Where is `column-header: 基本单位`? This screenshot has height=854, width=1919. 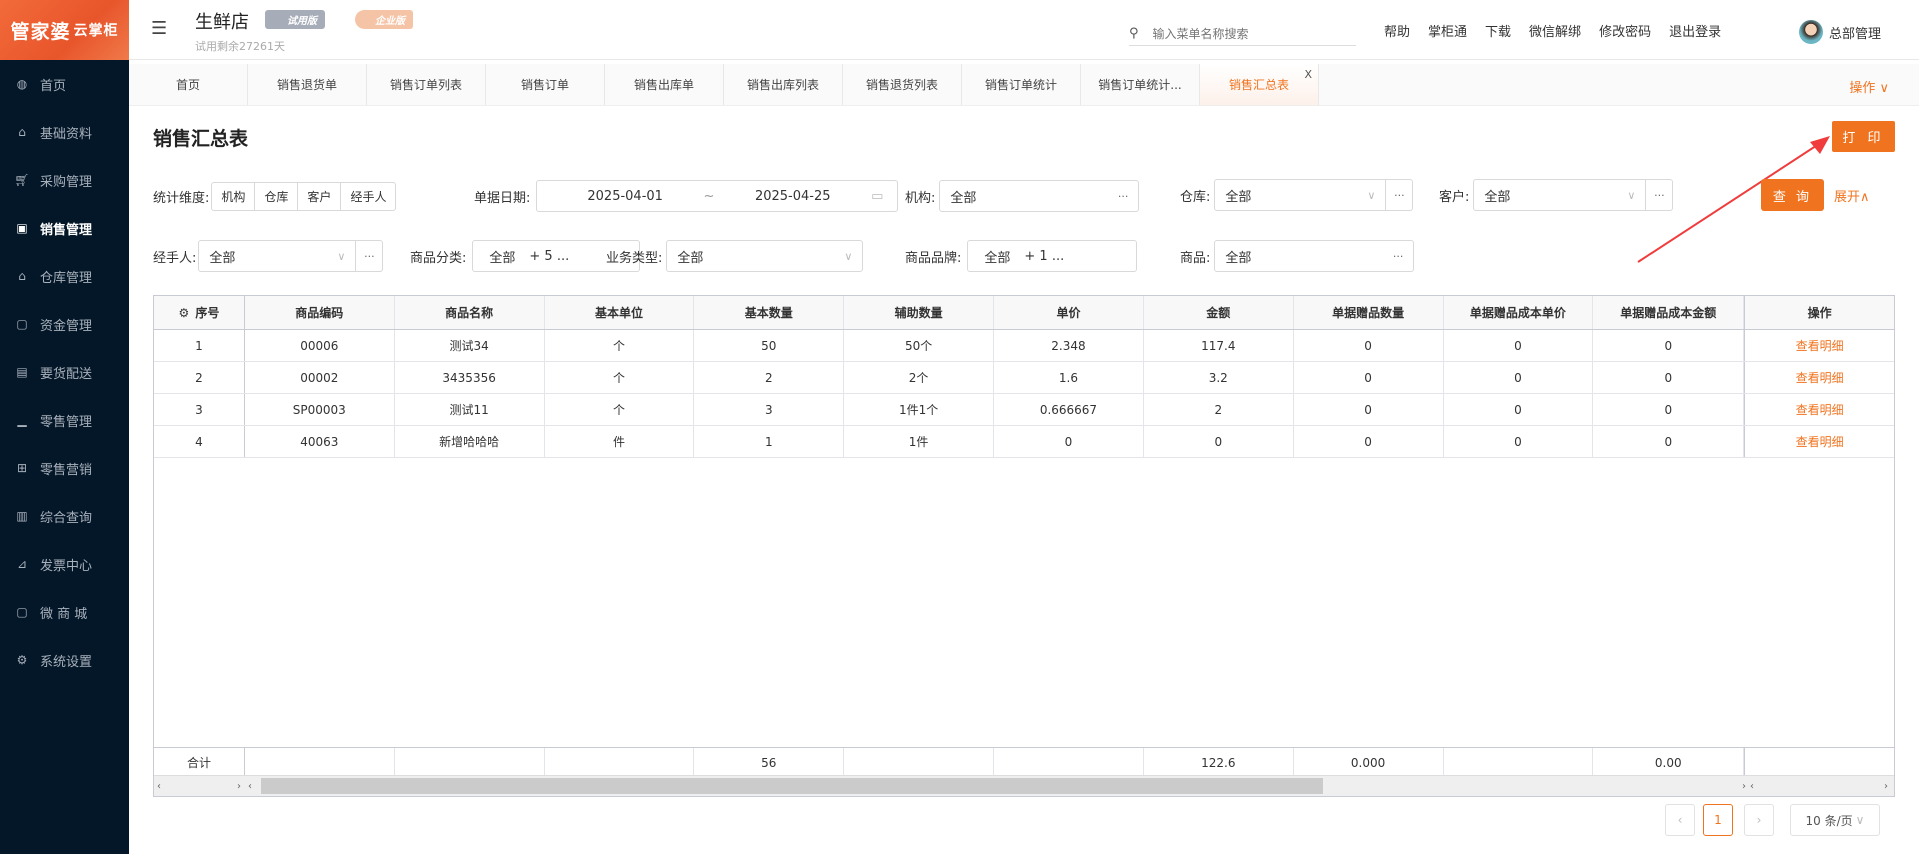
column-header: 基本单位 is located at coordinates (620, 312).